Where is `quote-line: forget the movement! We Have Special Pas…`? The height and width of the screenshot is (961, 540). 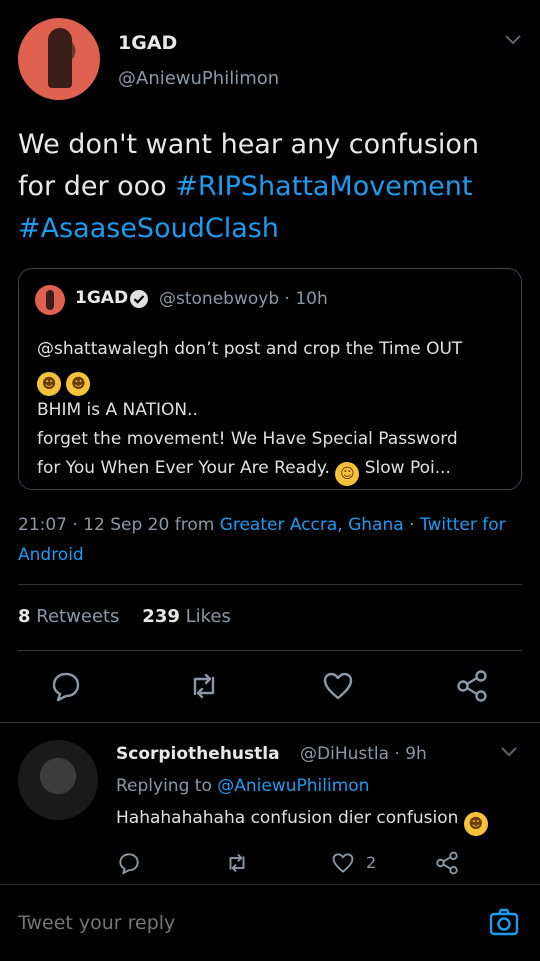 quote-line: forget the movement! We Have Special Pas… is located at coordinates (247, 439).